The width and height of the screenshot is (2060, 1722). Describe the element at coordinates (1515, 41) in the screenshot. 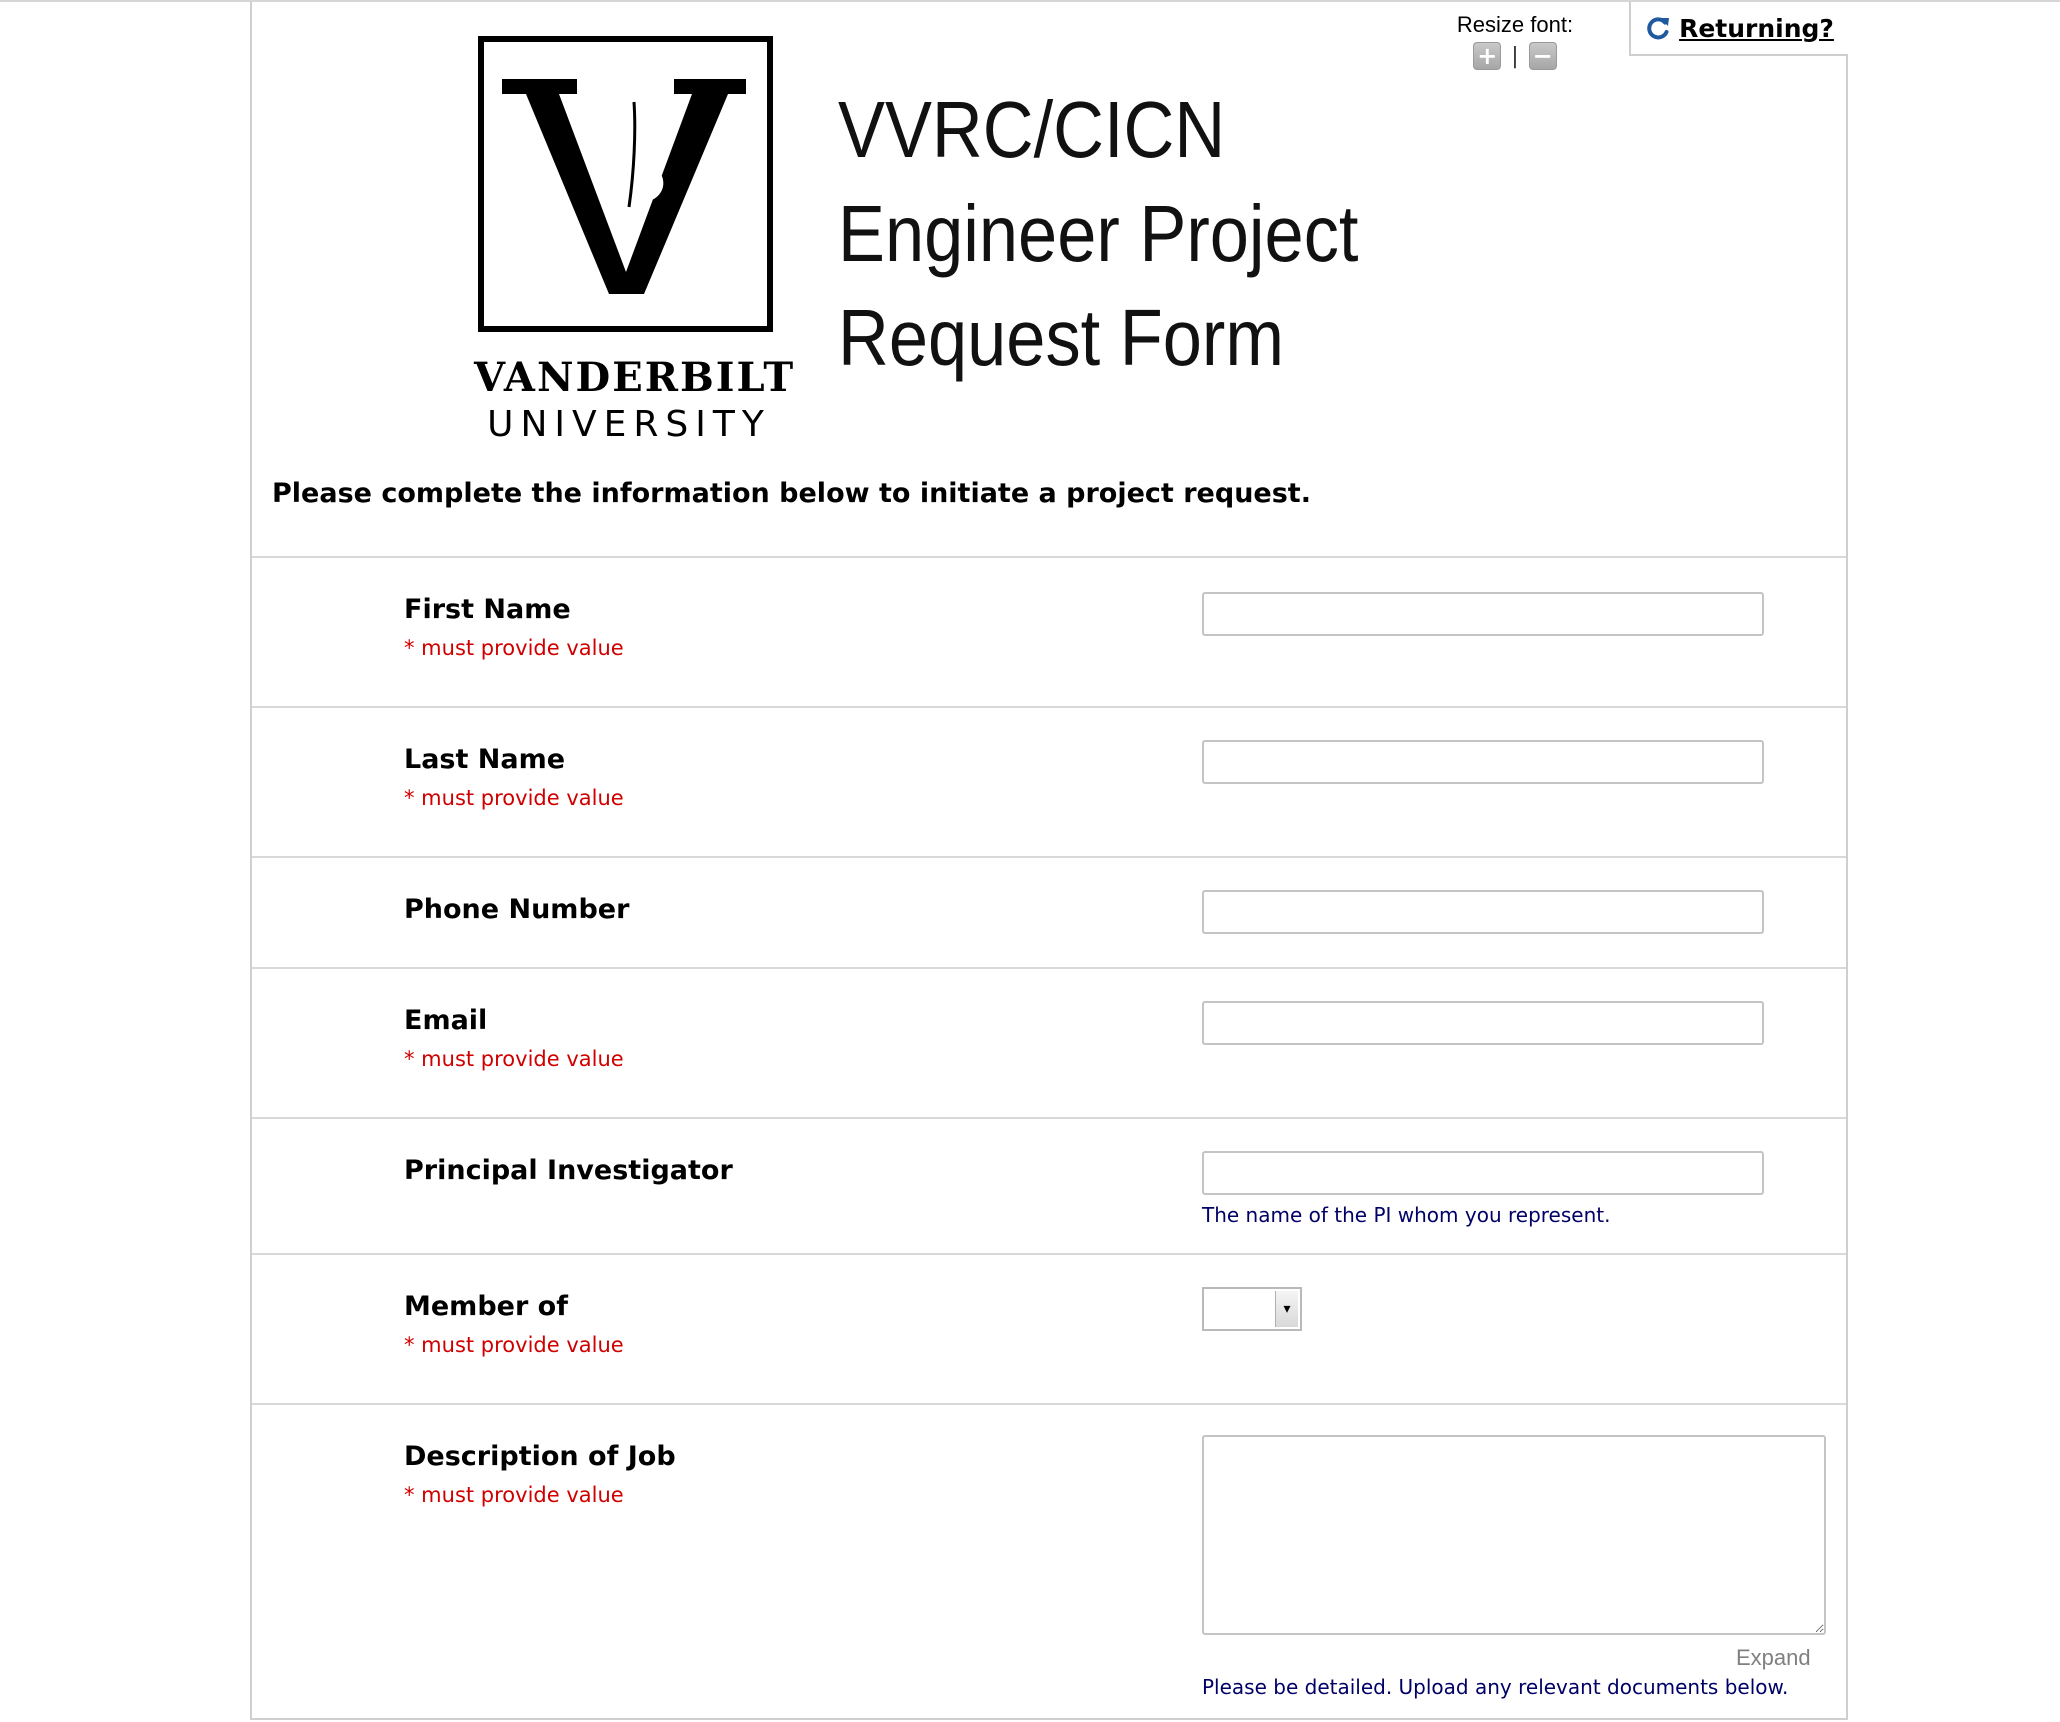

I see `resize-font-control: Resize font: + | −` at that location.